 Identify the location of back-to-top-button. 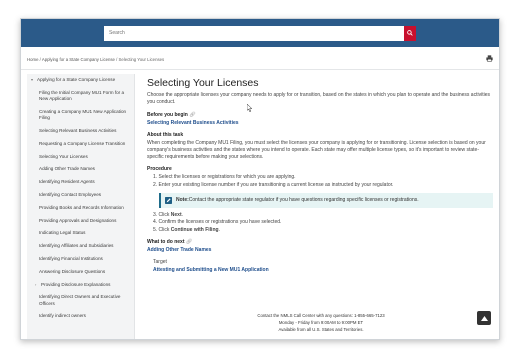
(484, 318).